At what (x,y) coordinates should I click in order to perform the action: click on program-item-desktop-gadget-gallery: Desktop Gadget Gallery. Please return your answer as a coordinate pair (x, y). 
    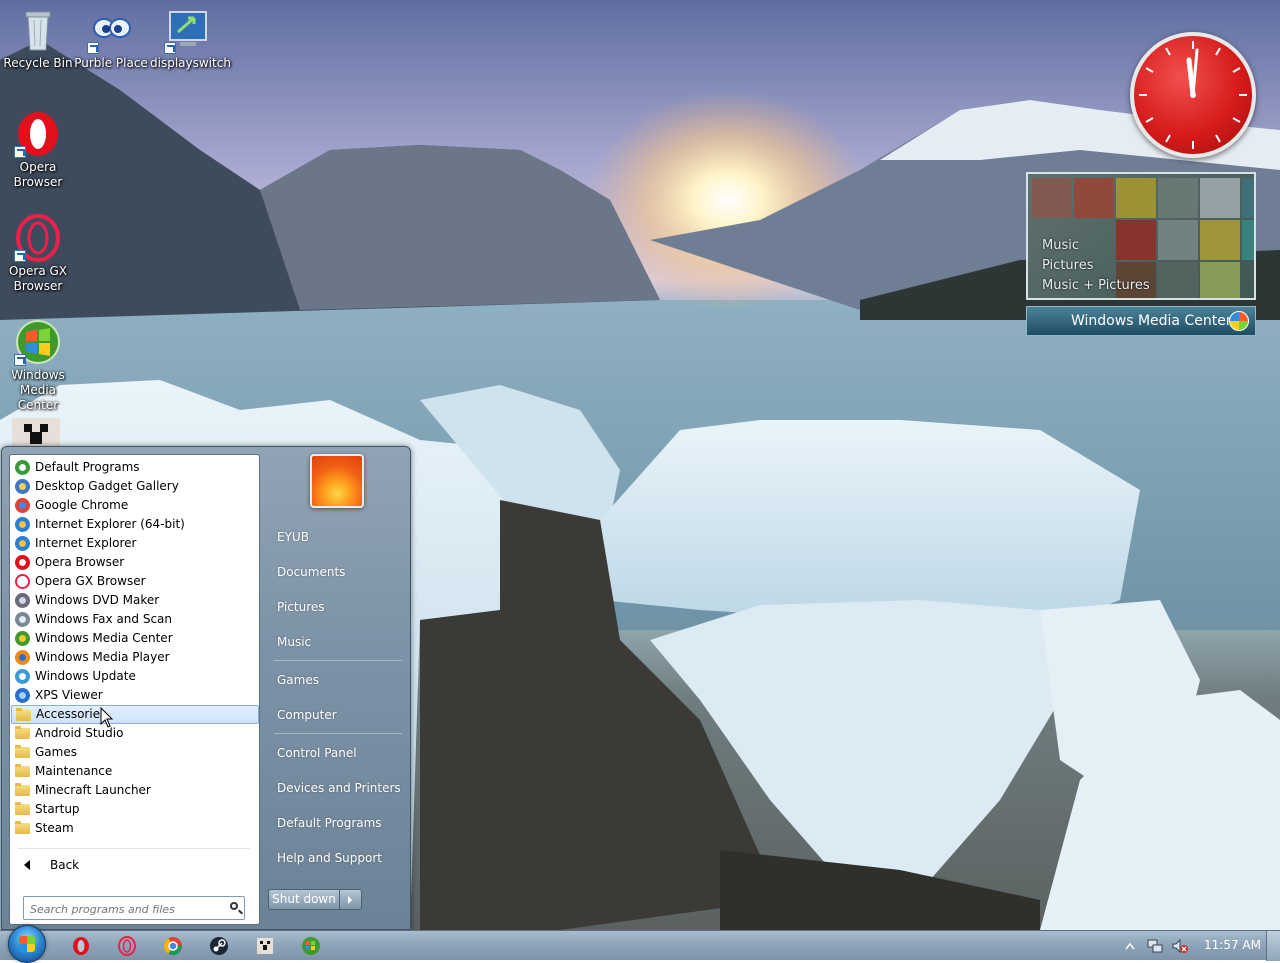
    Looking at the image, I should click on (135, 486).